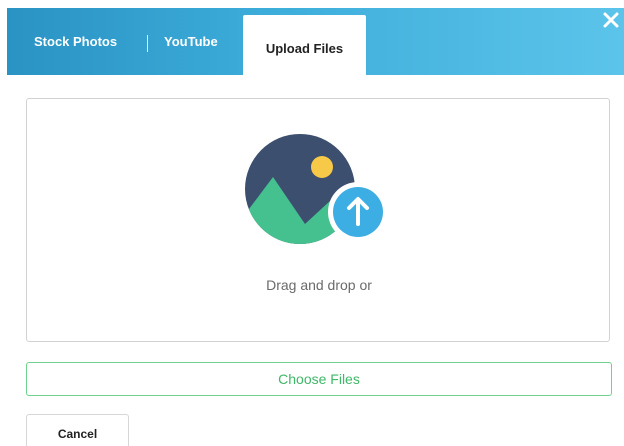 This screenshot has width=624, height=446. I want to click on tab-youtube: YouTube, so click(191, 41).